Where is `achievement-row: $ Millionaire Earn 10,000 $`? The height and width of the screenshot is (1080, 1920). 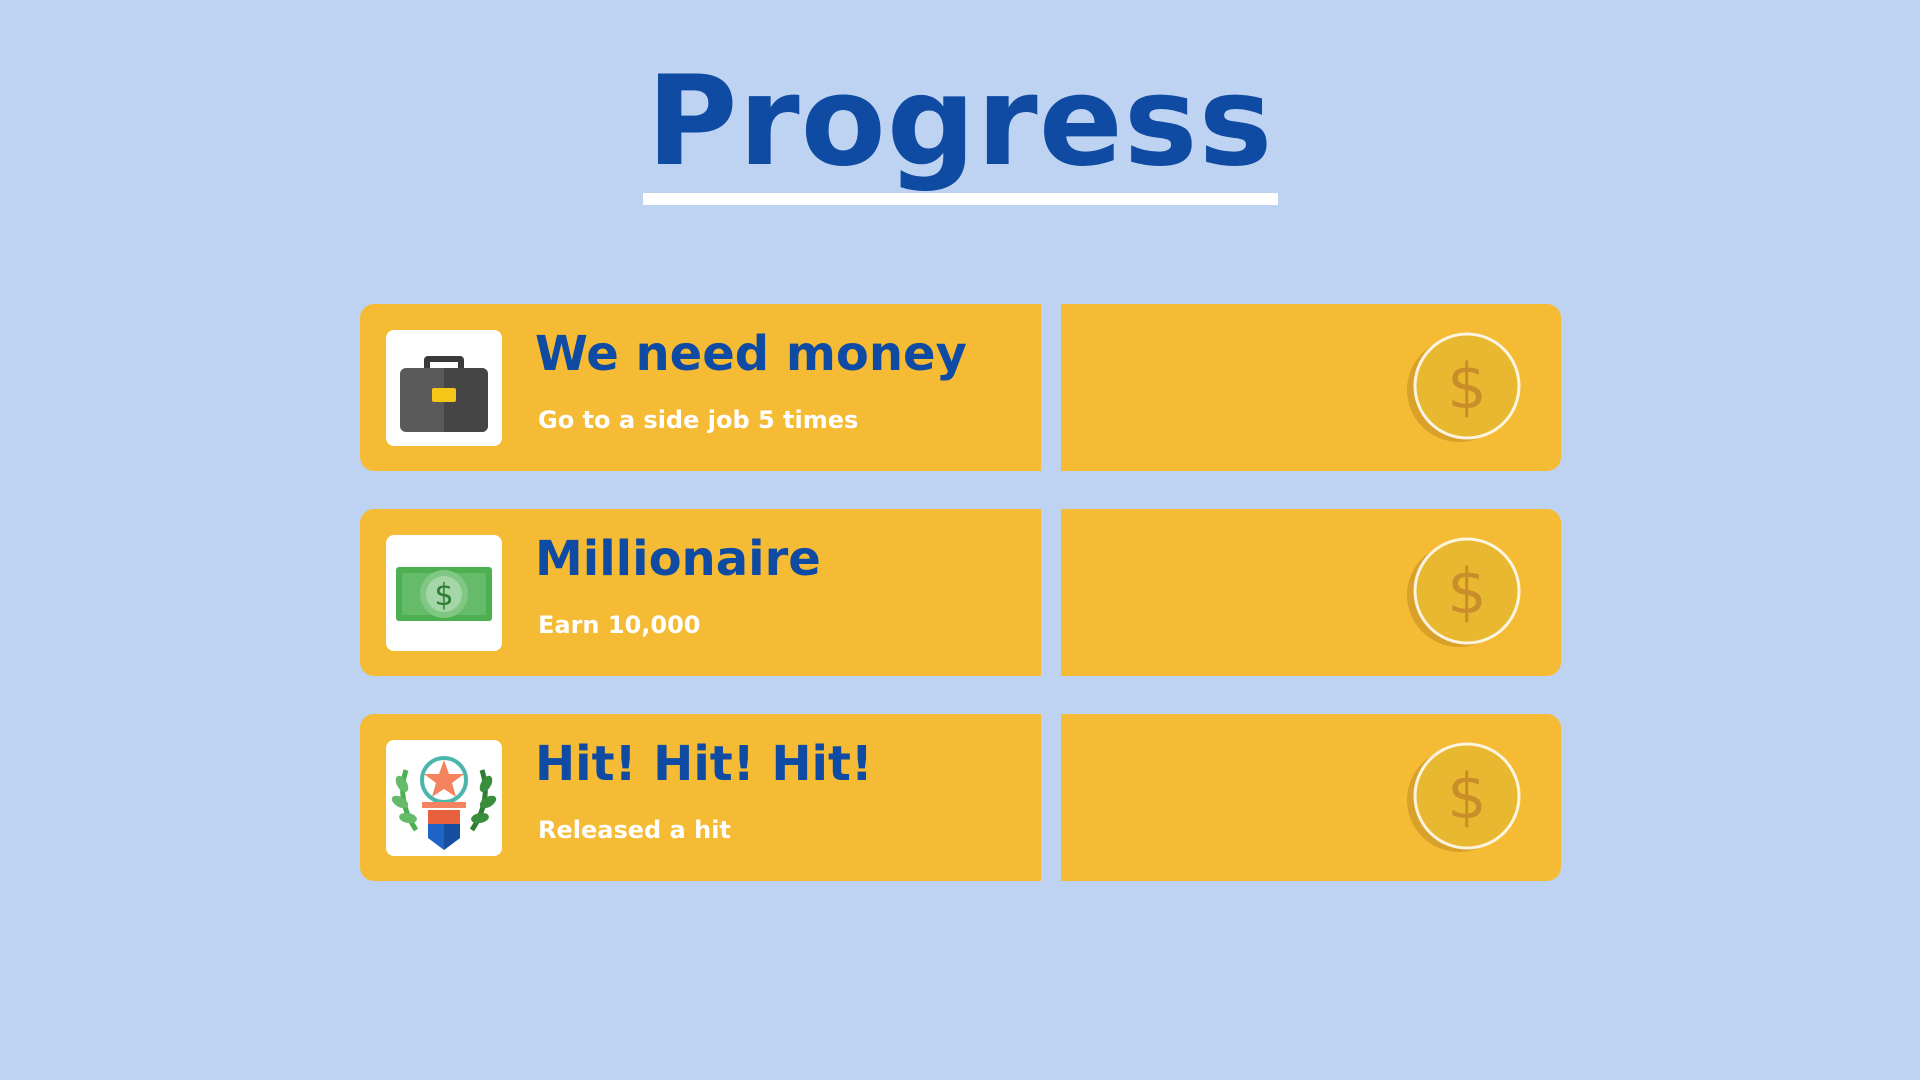 achievement-row: $ Millionaire Earn 10,000 $ is located at coordinates (960, 592).